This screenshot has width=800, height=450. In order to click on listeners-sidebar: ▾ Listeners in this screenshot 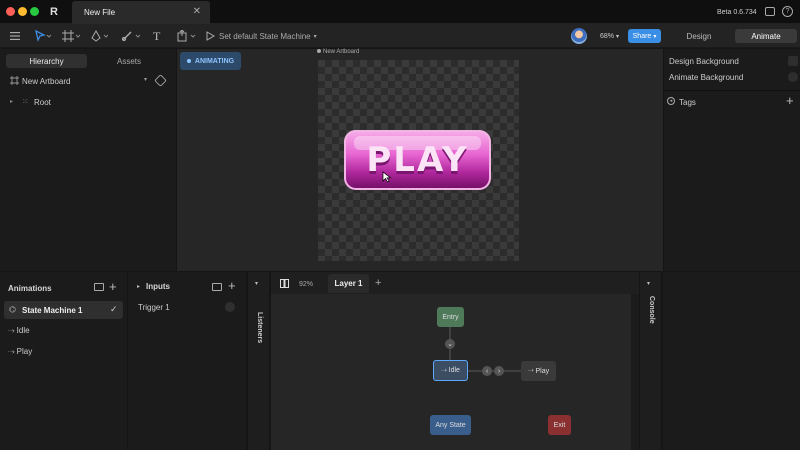, I will do `click(258, 361)`.